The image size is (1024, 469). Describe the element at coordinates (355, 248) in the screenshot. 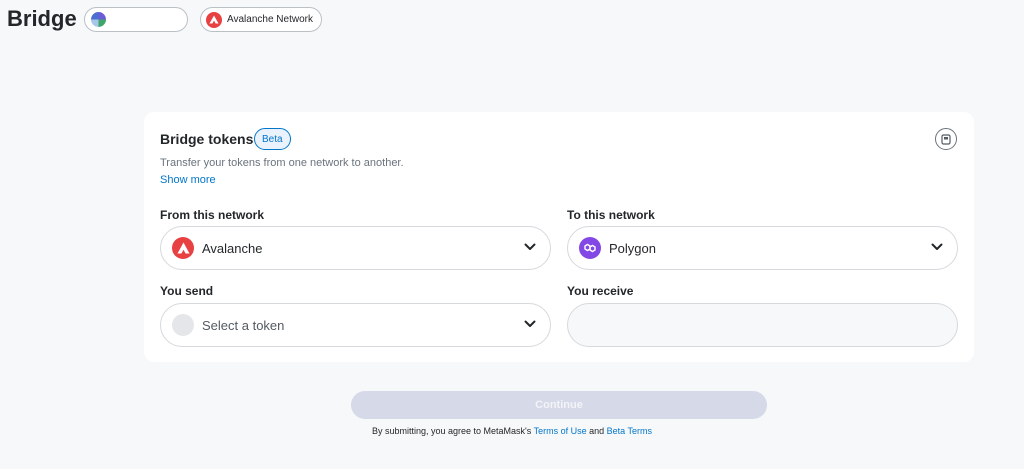

I see `from-network-select: Avalanche` at that location.